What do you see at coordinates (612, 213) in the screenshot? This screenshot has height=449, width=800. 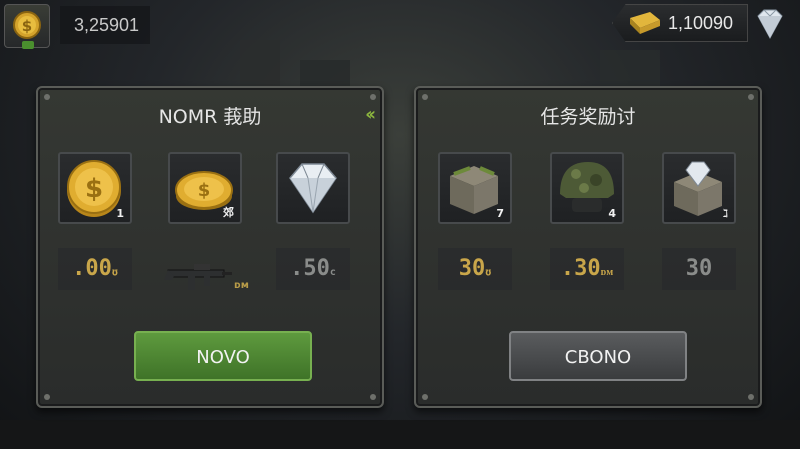 I see `item-quantity: 4` at bounding box center [612, 213].